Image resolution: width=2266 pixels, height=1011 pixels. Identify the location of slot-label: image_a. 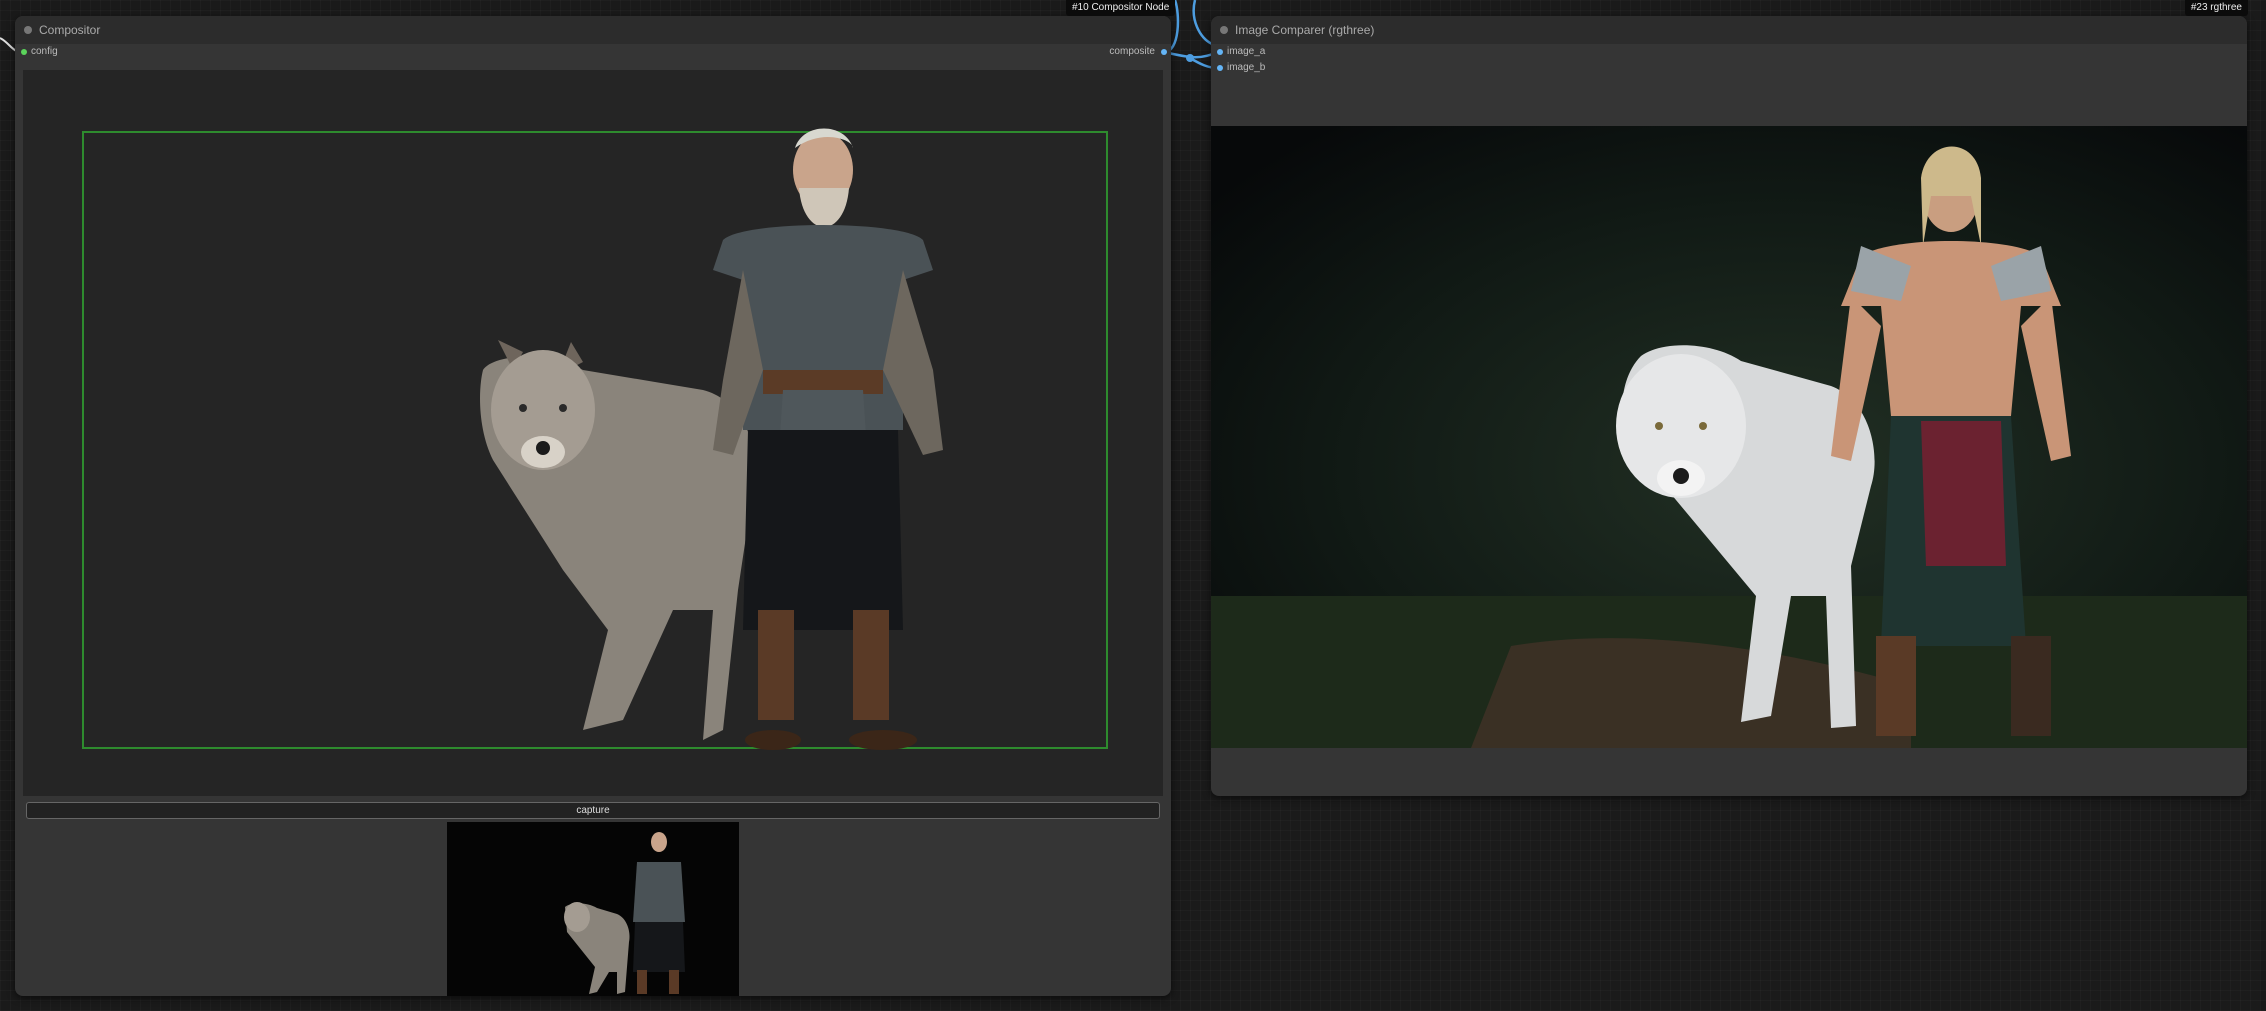
(1246, 51).